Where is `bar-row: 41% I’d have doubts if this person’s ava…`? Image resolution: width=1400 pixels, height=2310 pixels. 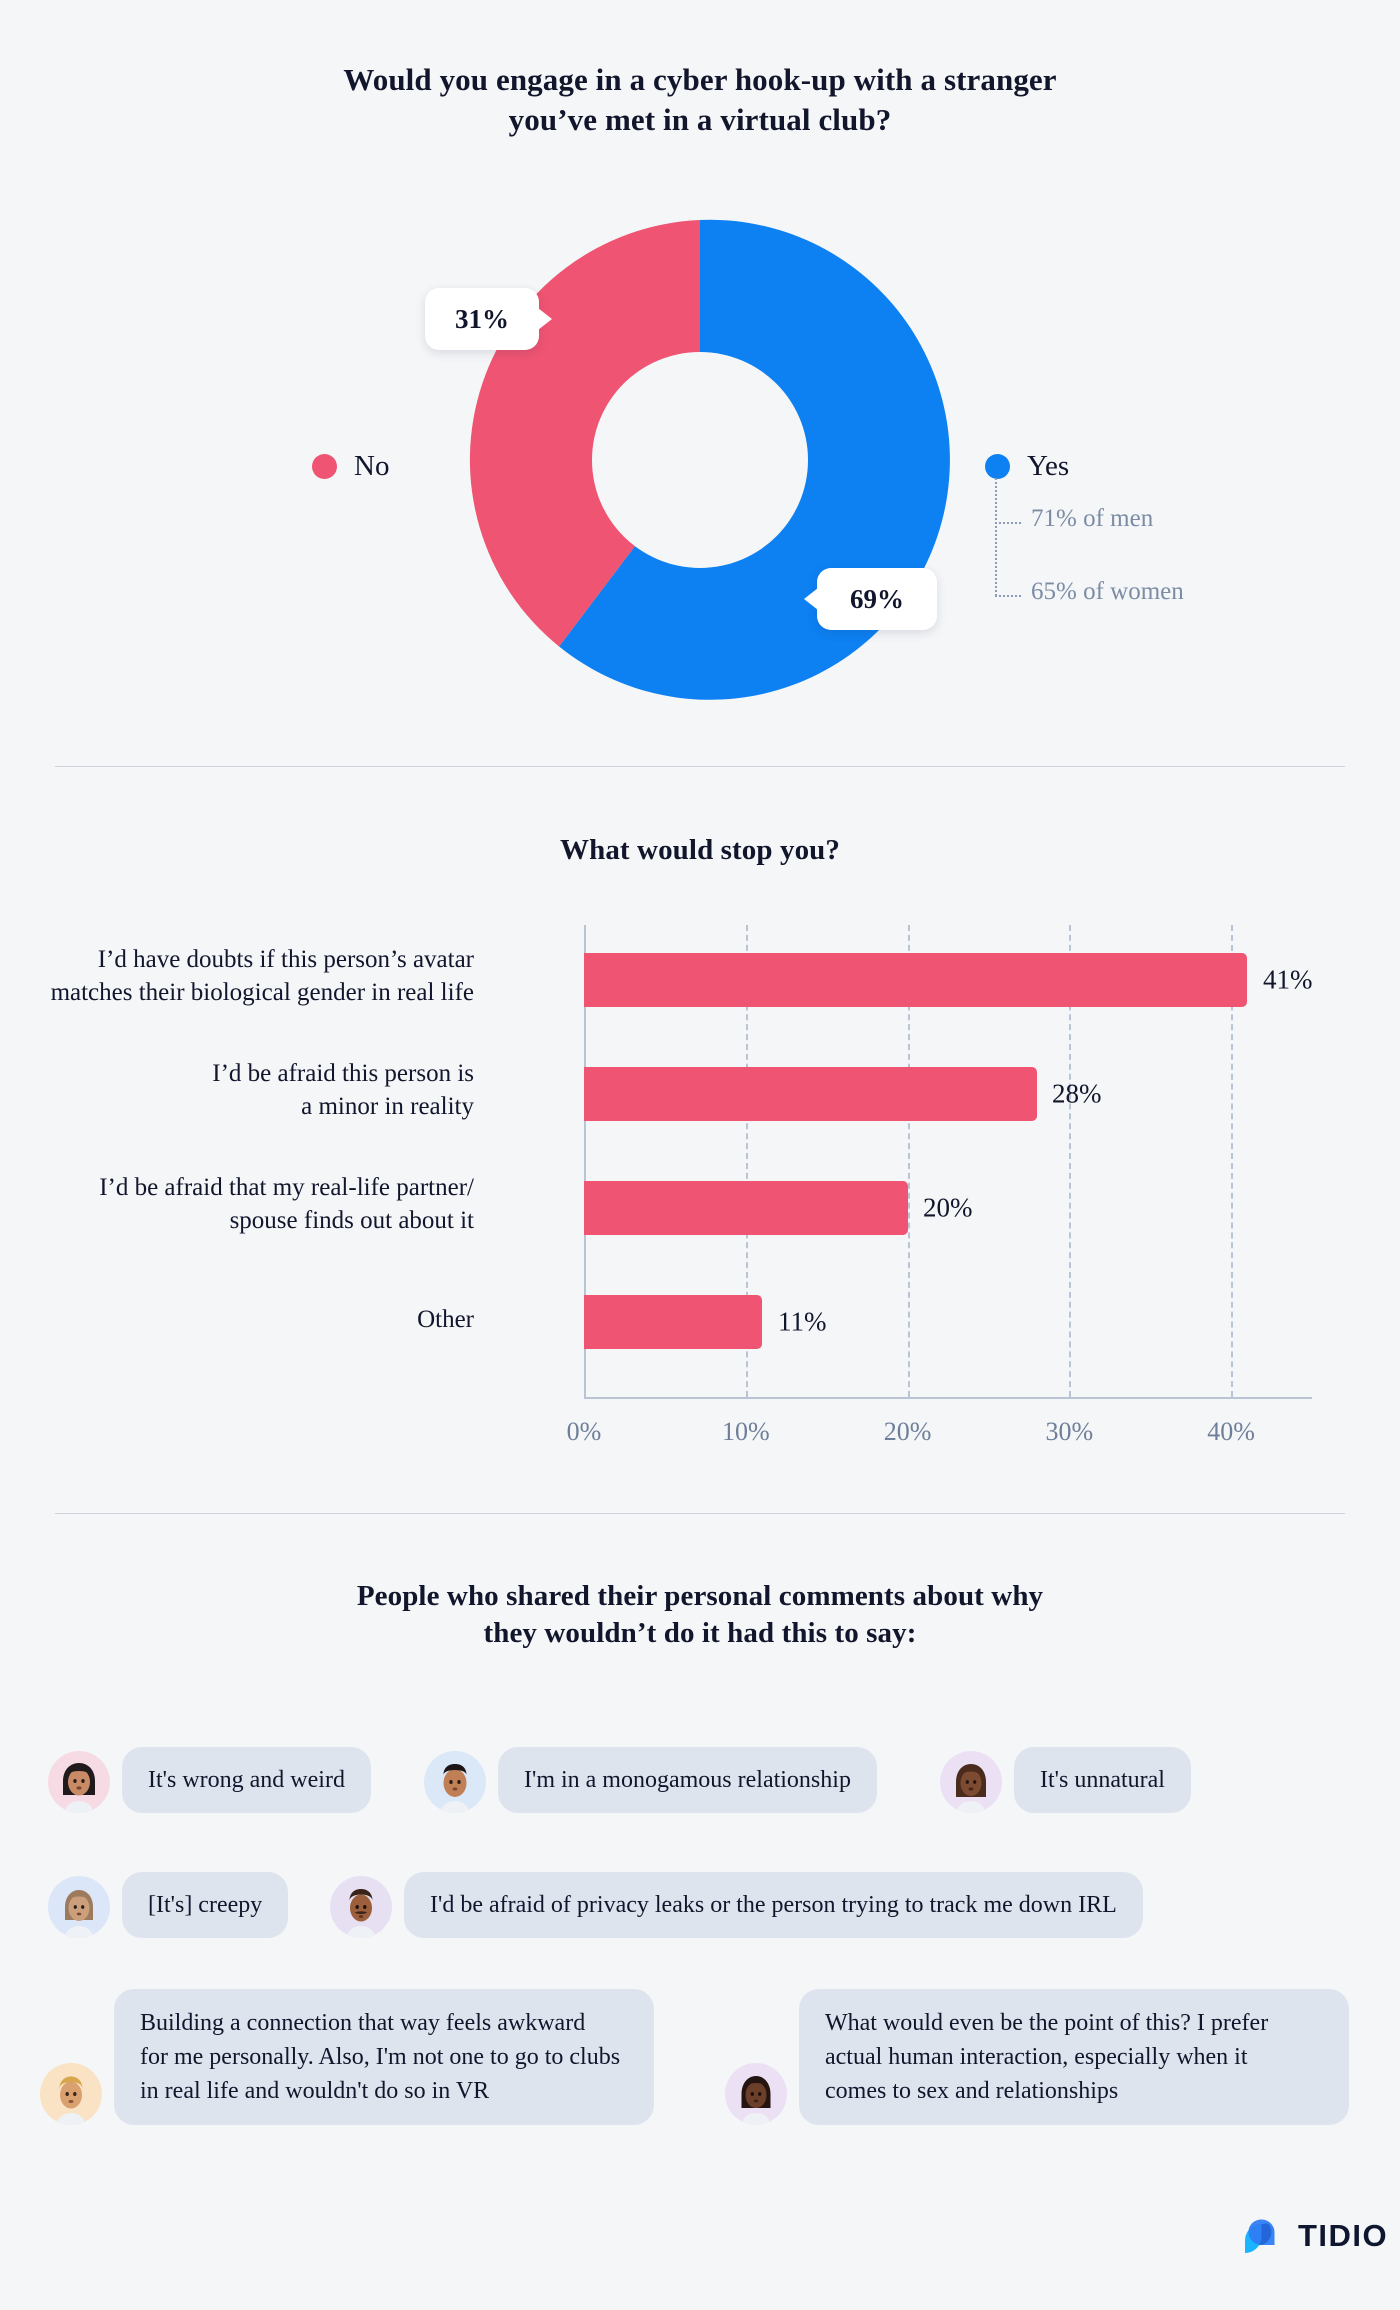
bar-row: 41% I’d have doubts if this person’s ava… is located at coordinates (682, 976).